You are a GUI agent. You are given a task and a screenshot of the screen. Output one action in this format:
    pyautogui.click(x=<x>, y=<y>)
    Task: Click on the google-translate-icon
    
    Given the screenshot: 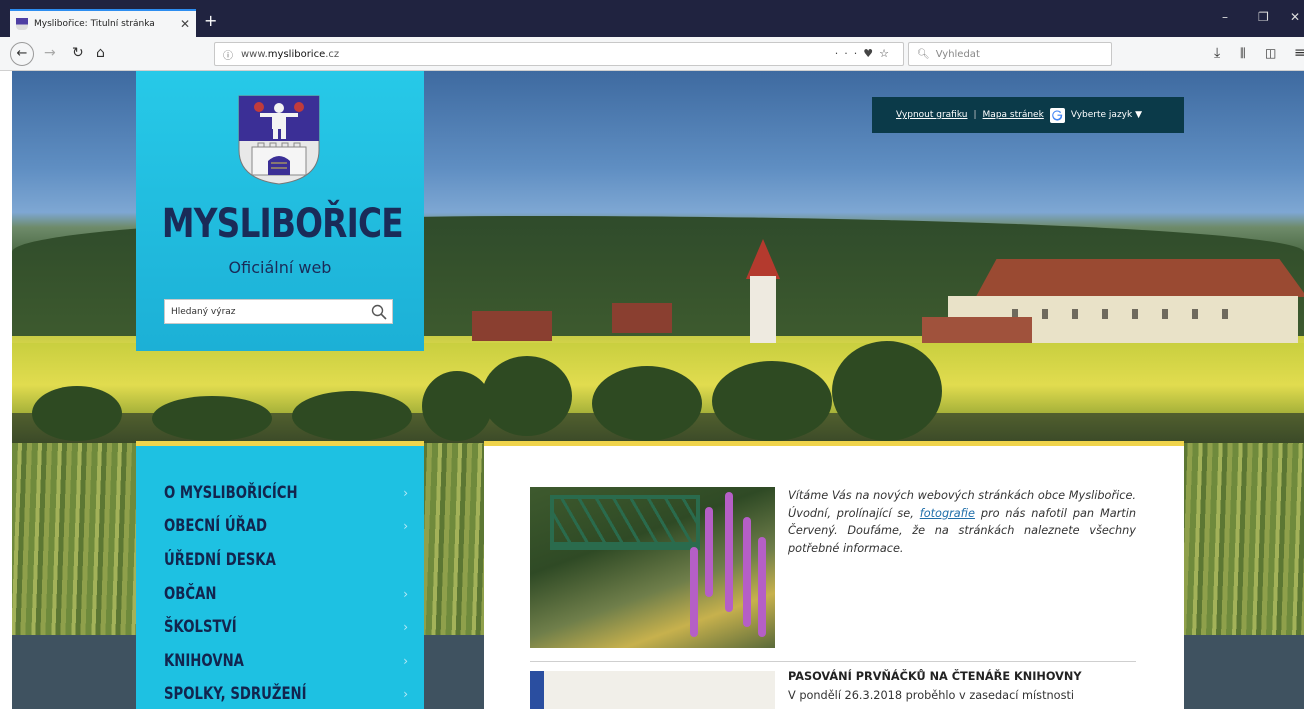 What is the action you would take?
    pyautogui.click(x=1057, y=115)
    